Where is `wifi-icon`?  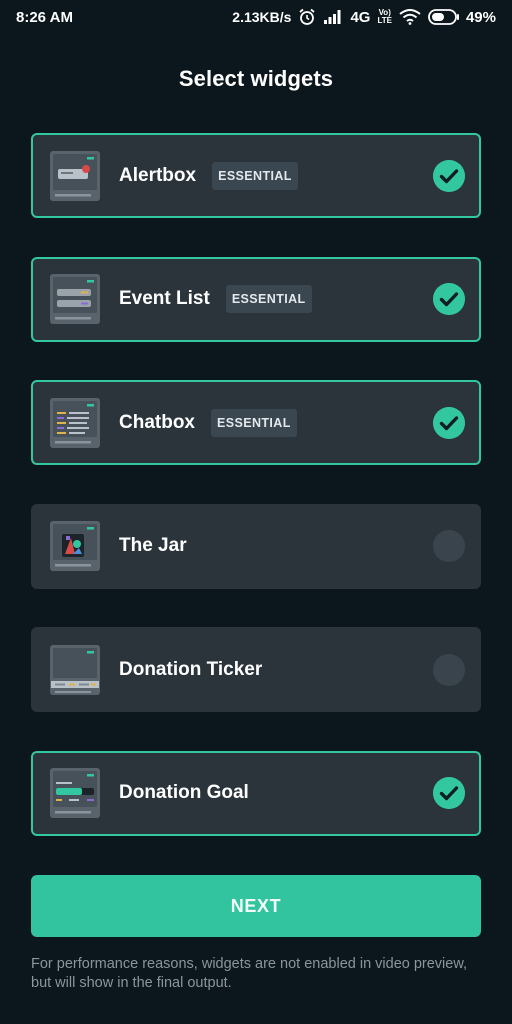 wifi-icon is located at coordinates (410, 17).